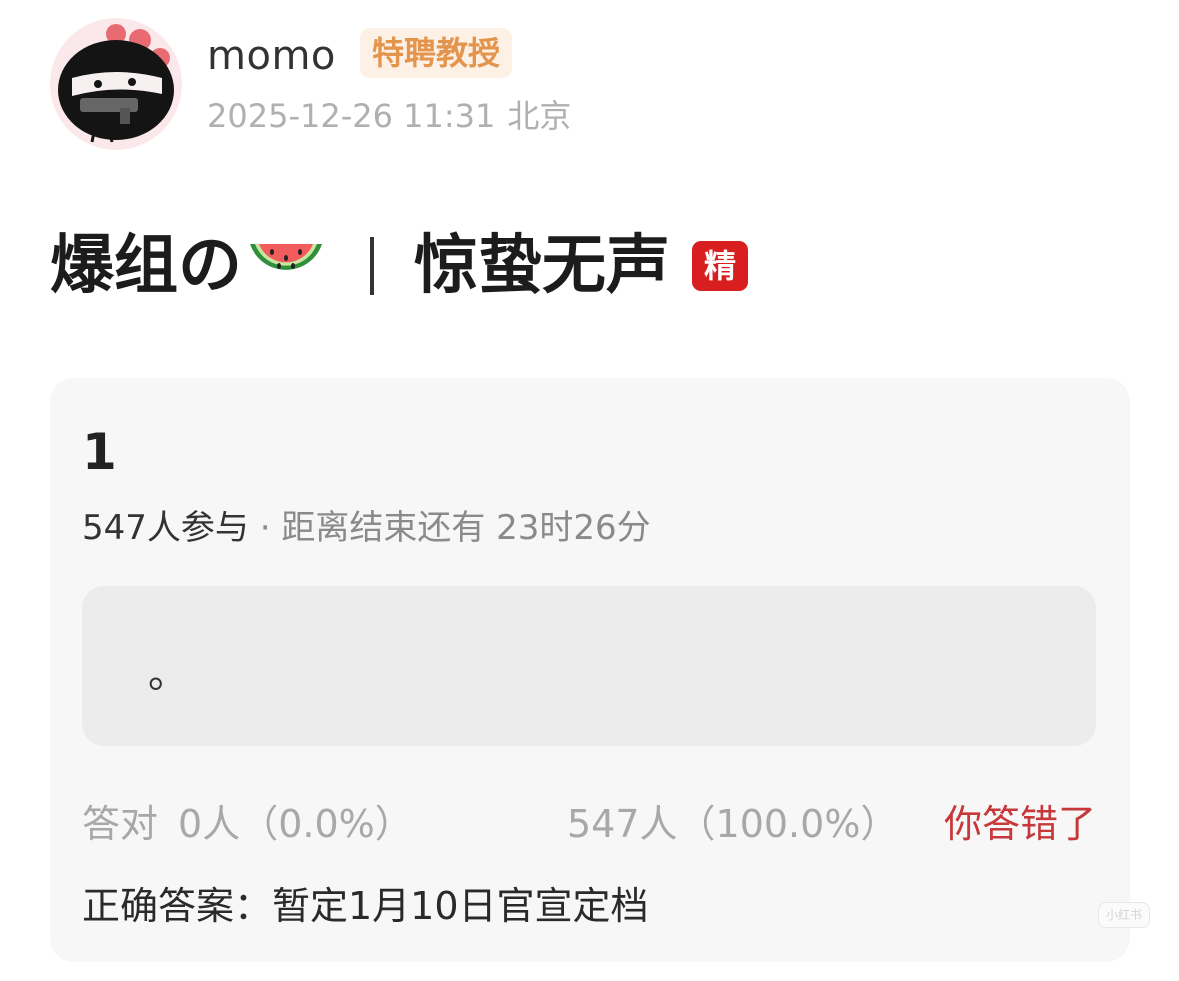  Describe the element at coordinates (295, 824) in the screenshot. I see `correct-count: 0人（0.0%）` at that location.